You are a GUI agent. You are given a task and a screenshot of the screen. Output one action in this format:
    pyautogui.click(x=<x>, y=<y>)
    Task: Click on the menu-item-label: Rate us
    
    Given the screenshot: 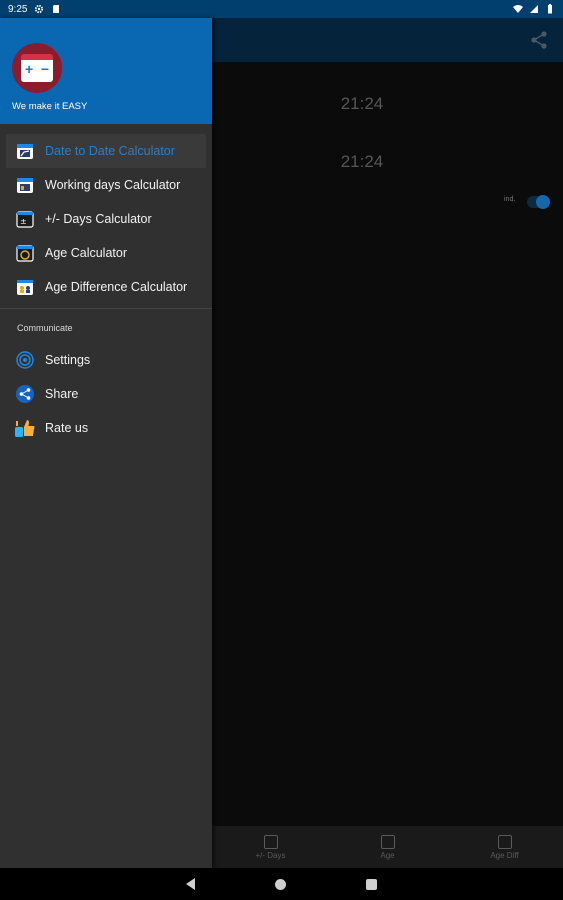 What is the action you would take?
    pyautogui.click(x=67, y=428)
    